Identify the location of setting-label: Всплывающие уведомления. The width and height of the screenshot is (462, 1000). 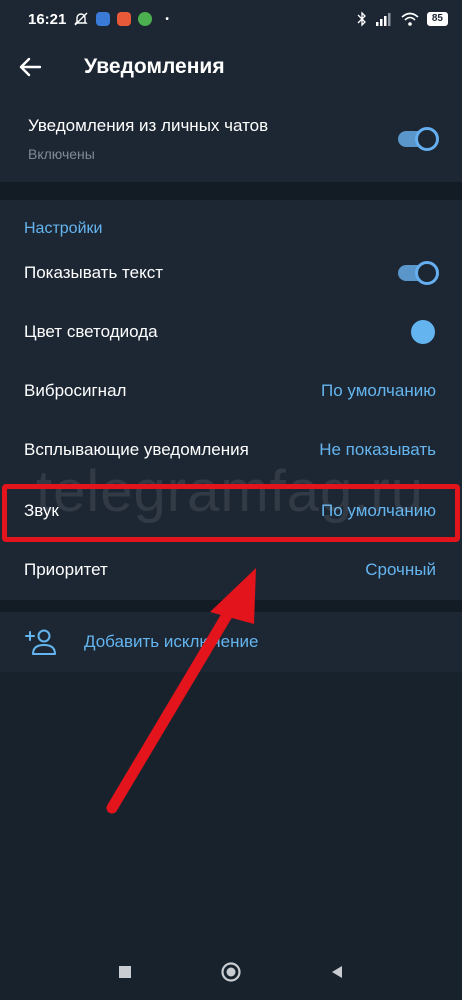
(136, 449).